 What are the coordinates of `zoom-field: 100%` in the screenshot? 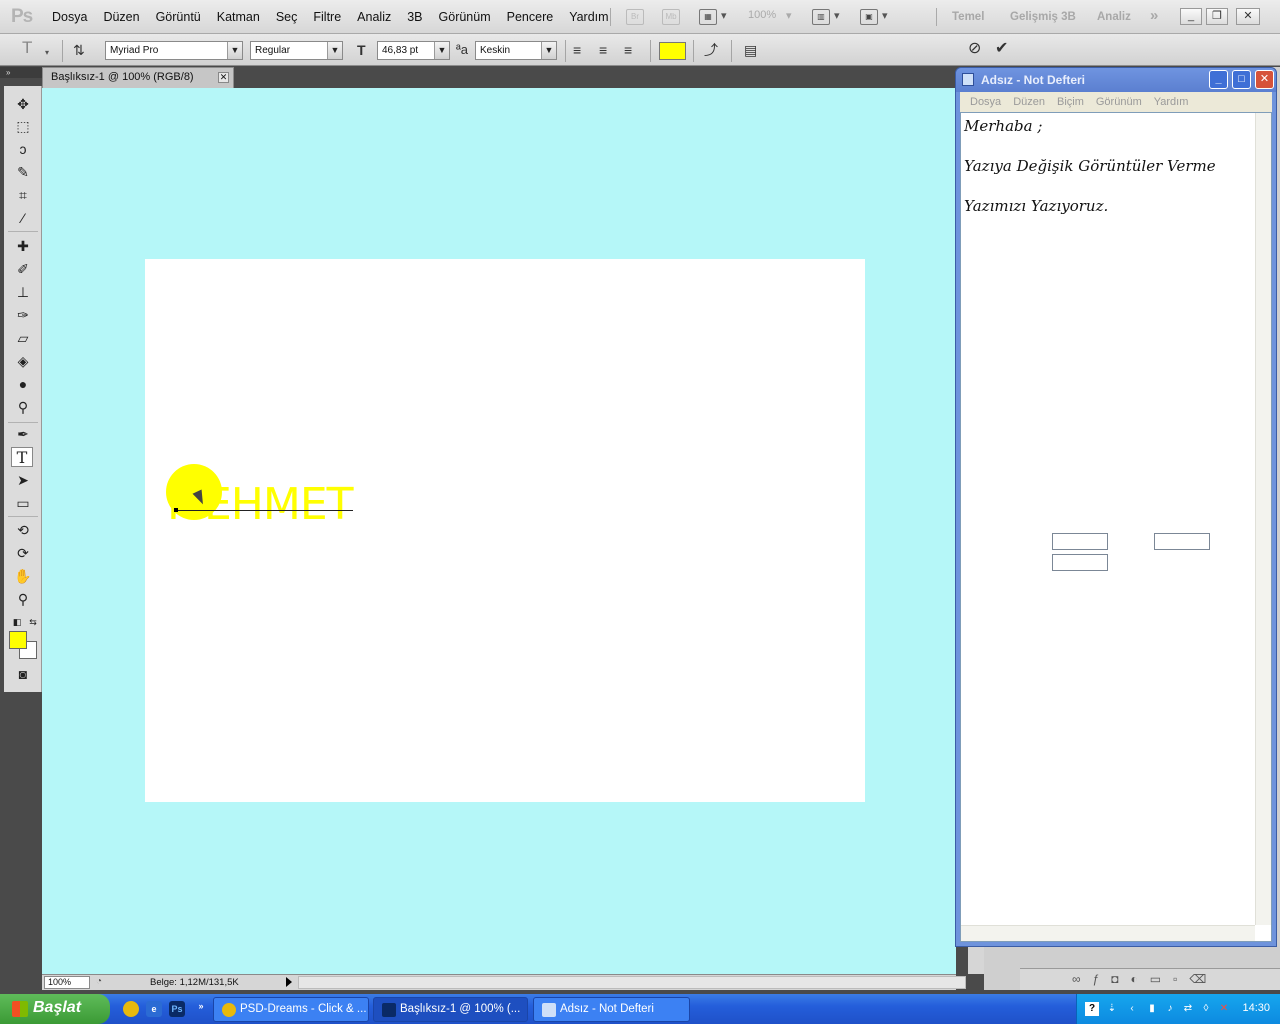 It's located at (67, 982).